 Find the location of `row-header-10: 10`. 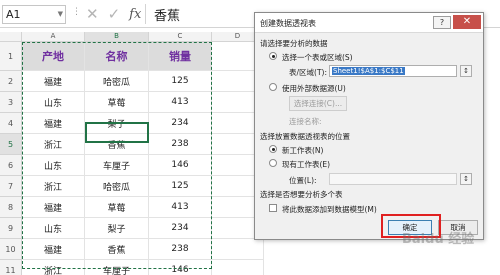

row-header-10: 10 is located at coordinates (11, 249).